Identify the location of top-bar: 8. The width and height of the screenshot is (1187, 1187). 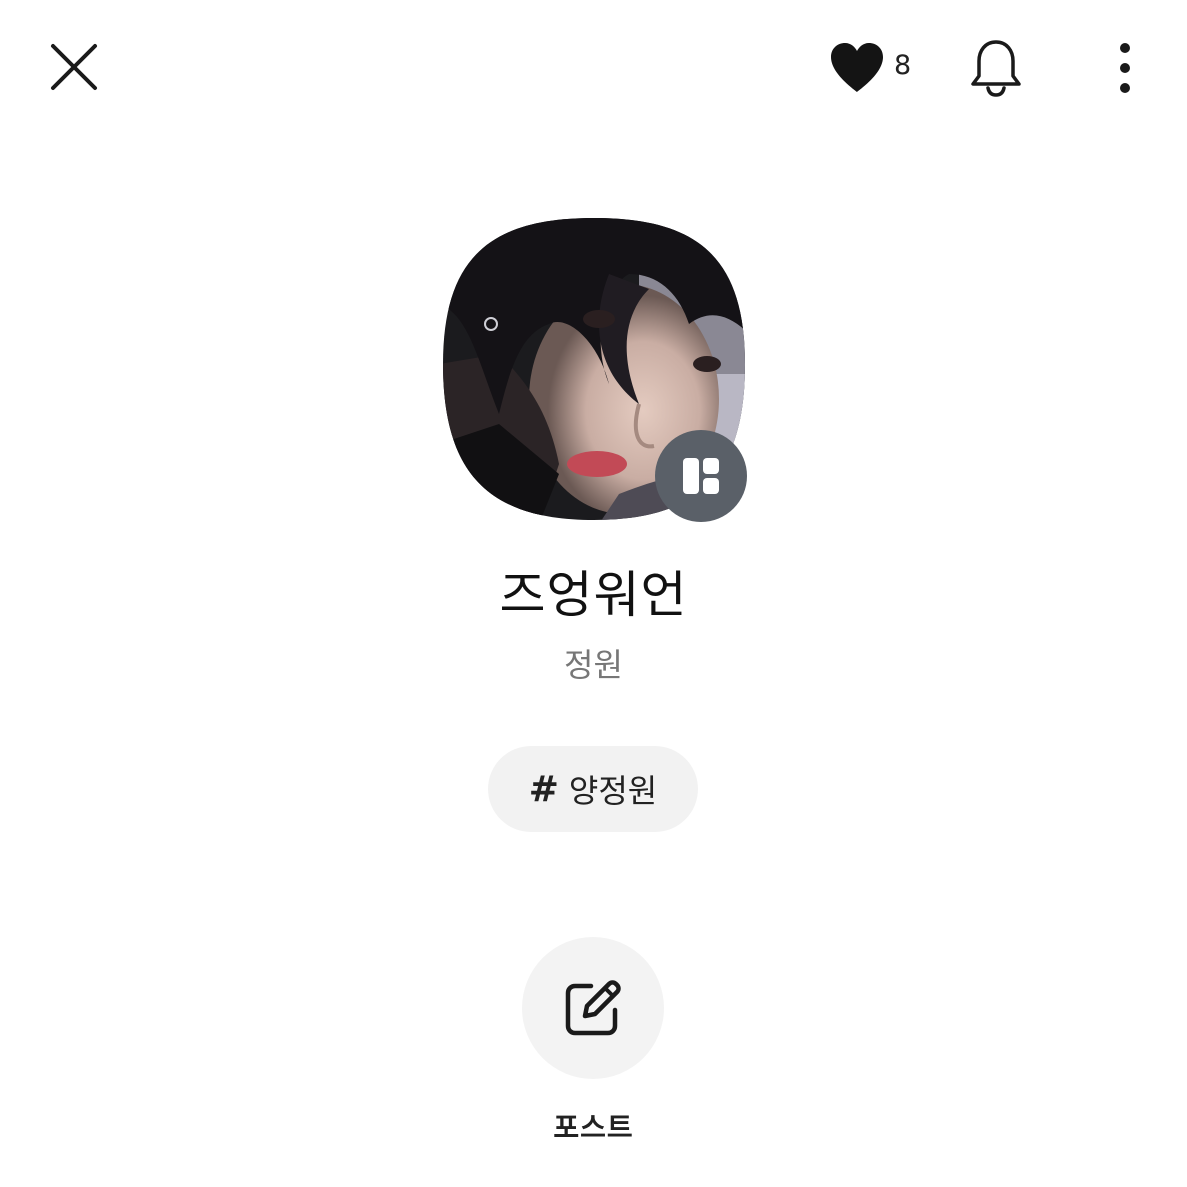
(593, 70).